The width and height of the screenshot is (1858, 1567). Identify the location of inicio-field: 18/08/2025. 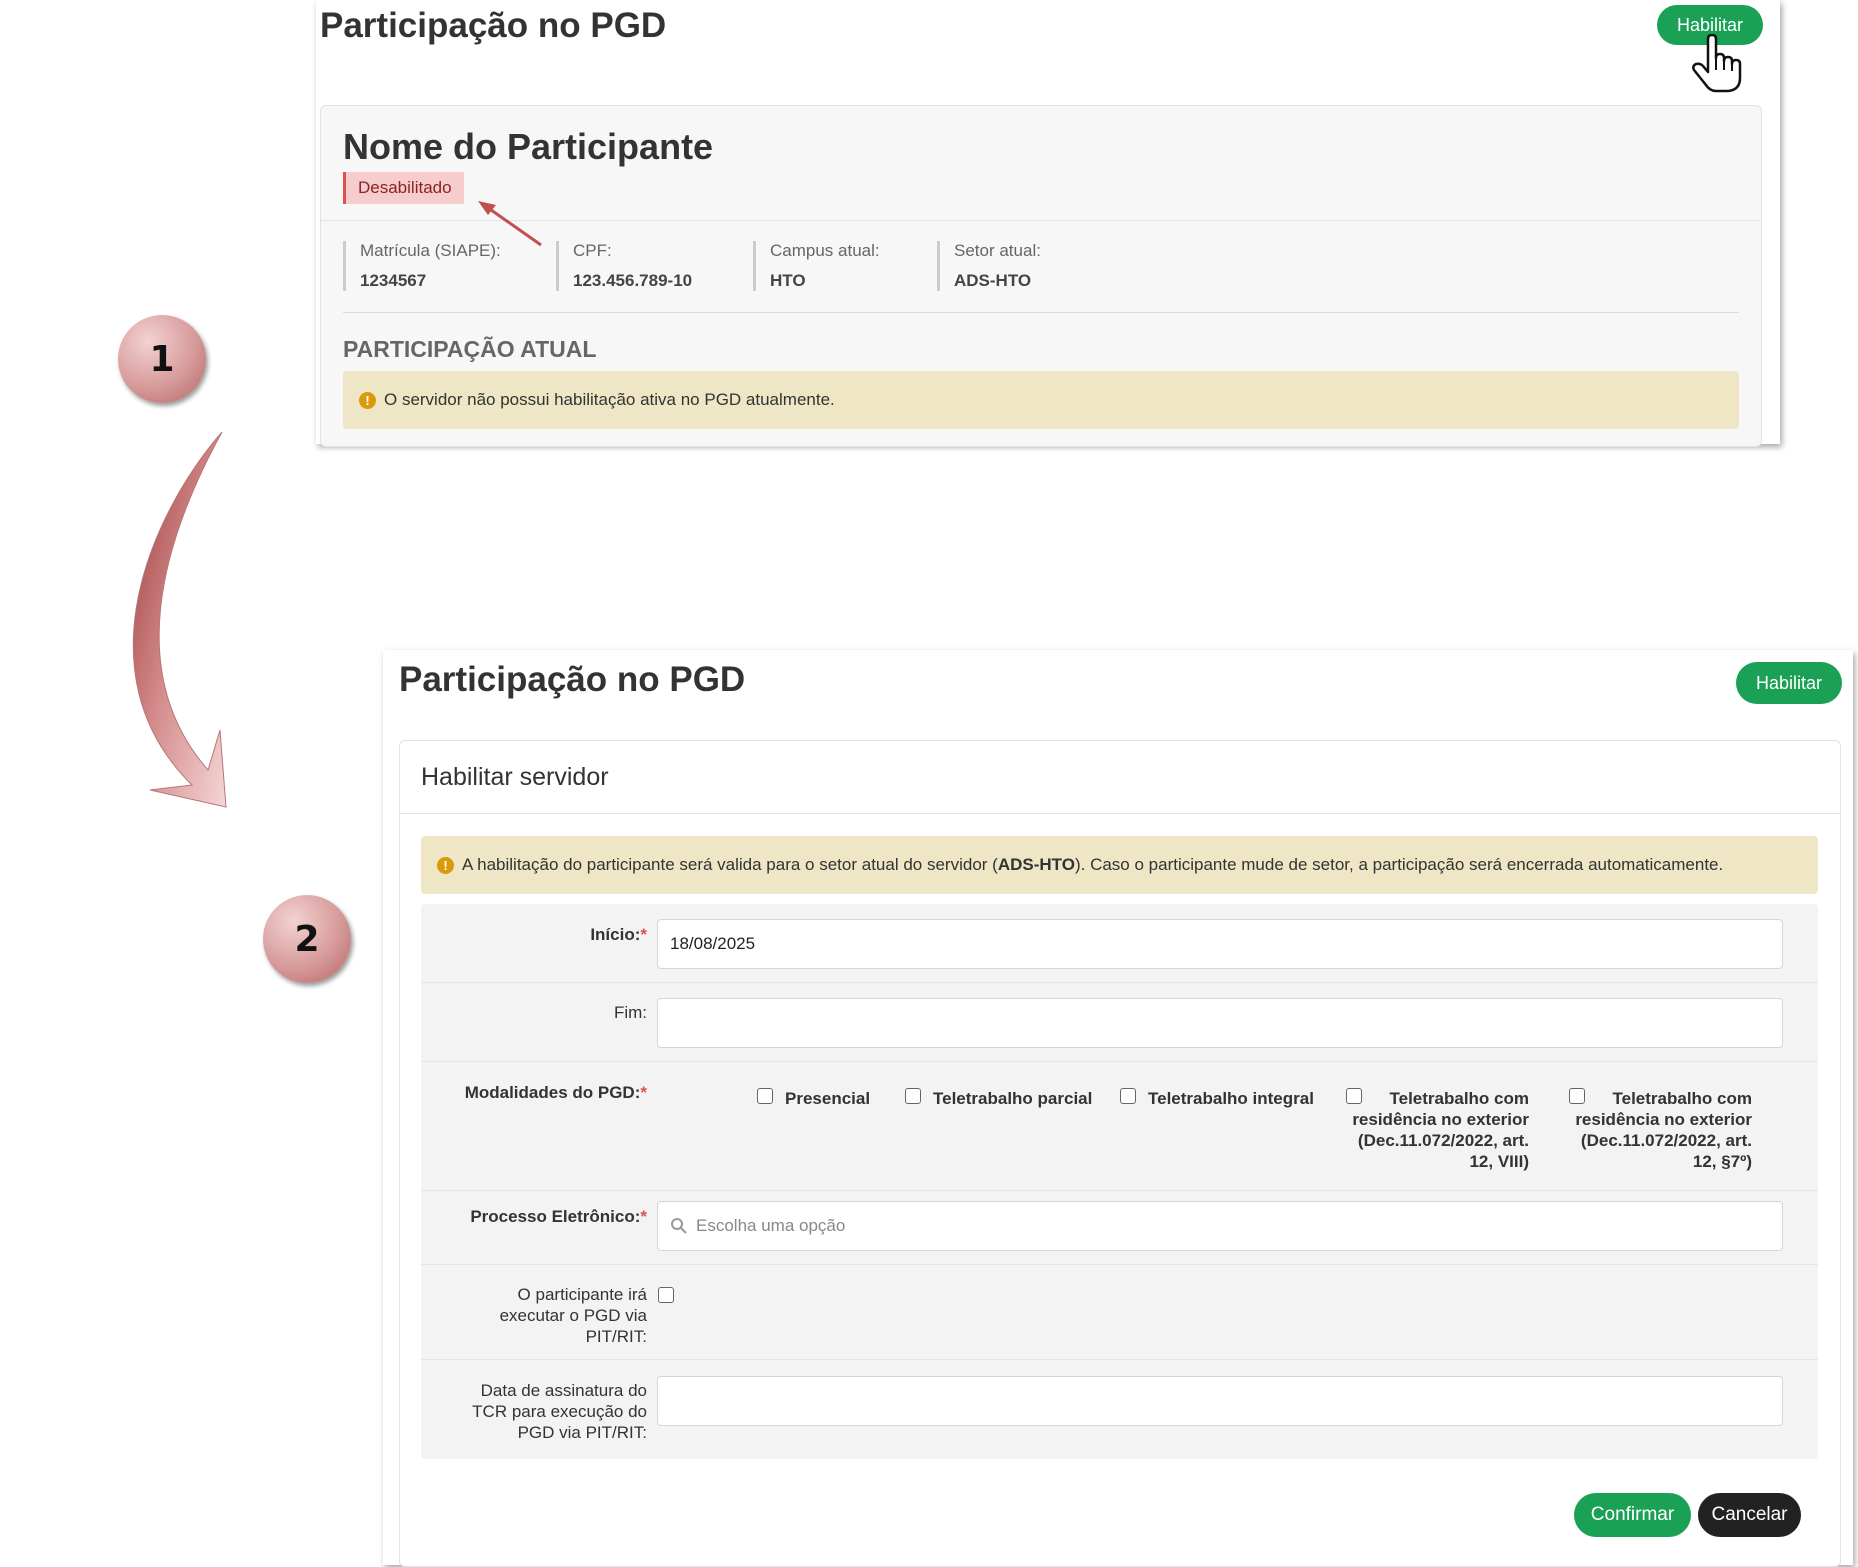
(1220, 944).